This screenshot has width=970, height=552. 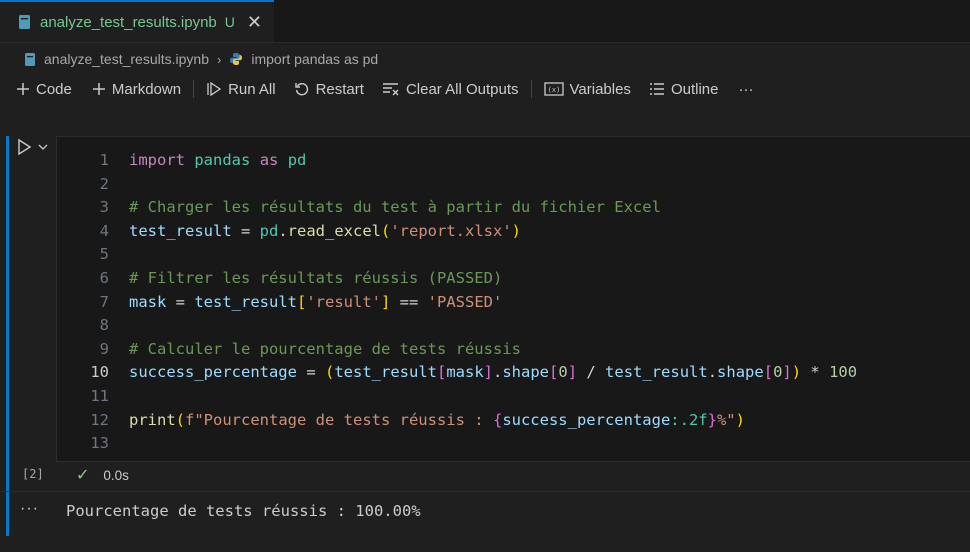 What do you see at coordinates (236, 59) in the screenshot?
I see `python-icon` at bounding box center [236, 59].